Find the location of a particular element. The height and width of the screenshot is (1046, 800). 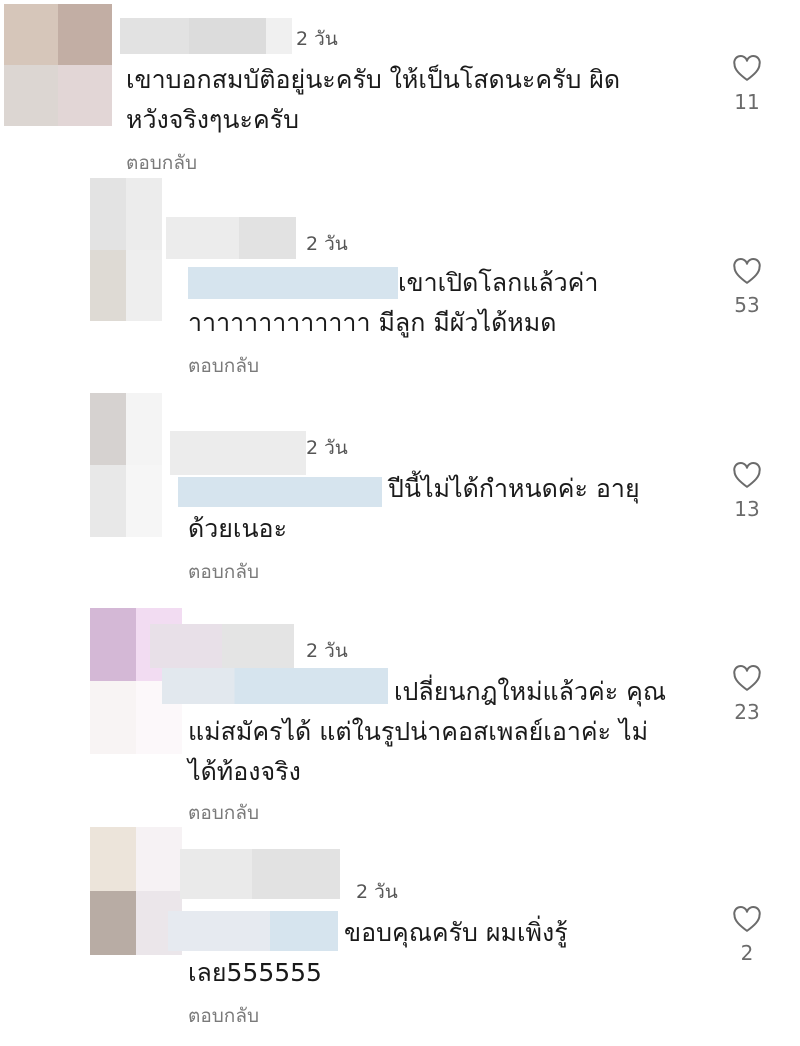

like-button: 53 is located at coordinates (747, 287).